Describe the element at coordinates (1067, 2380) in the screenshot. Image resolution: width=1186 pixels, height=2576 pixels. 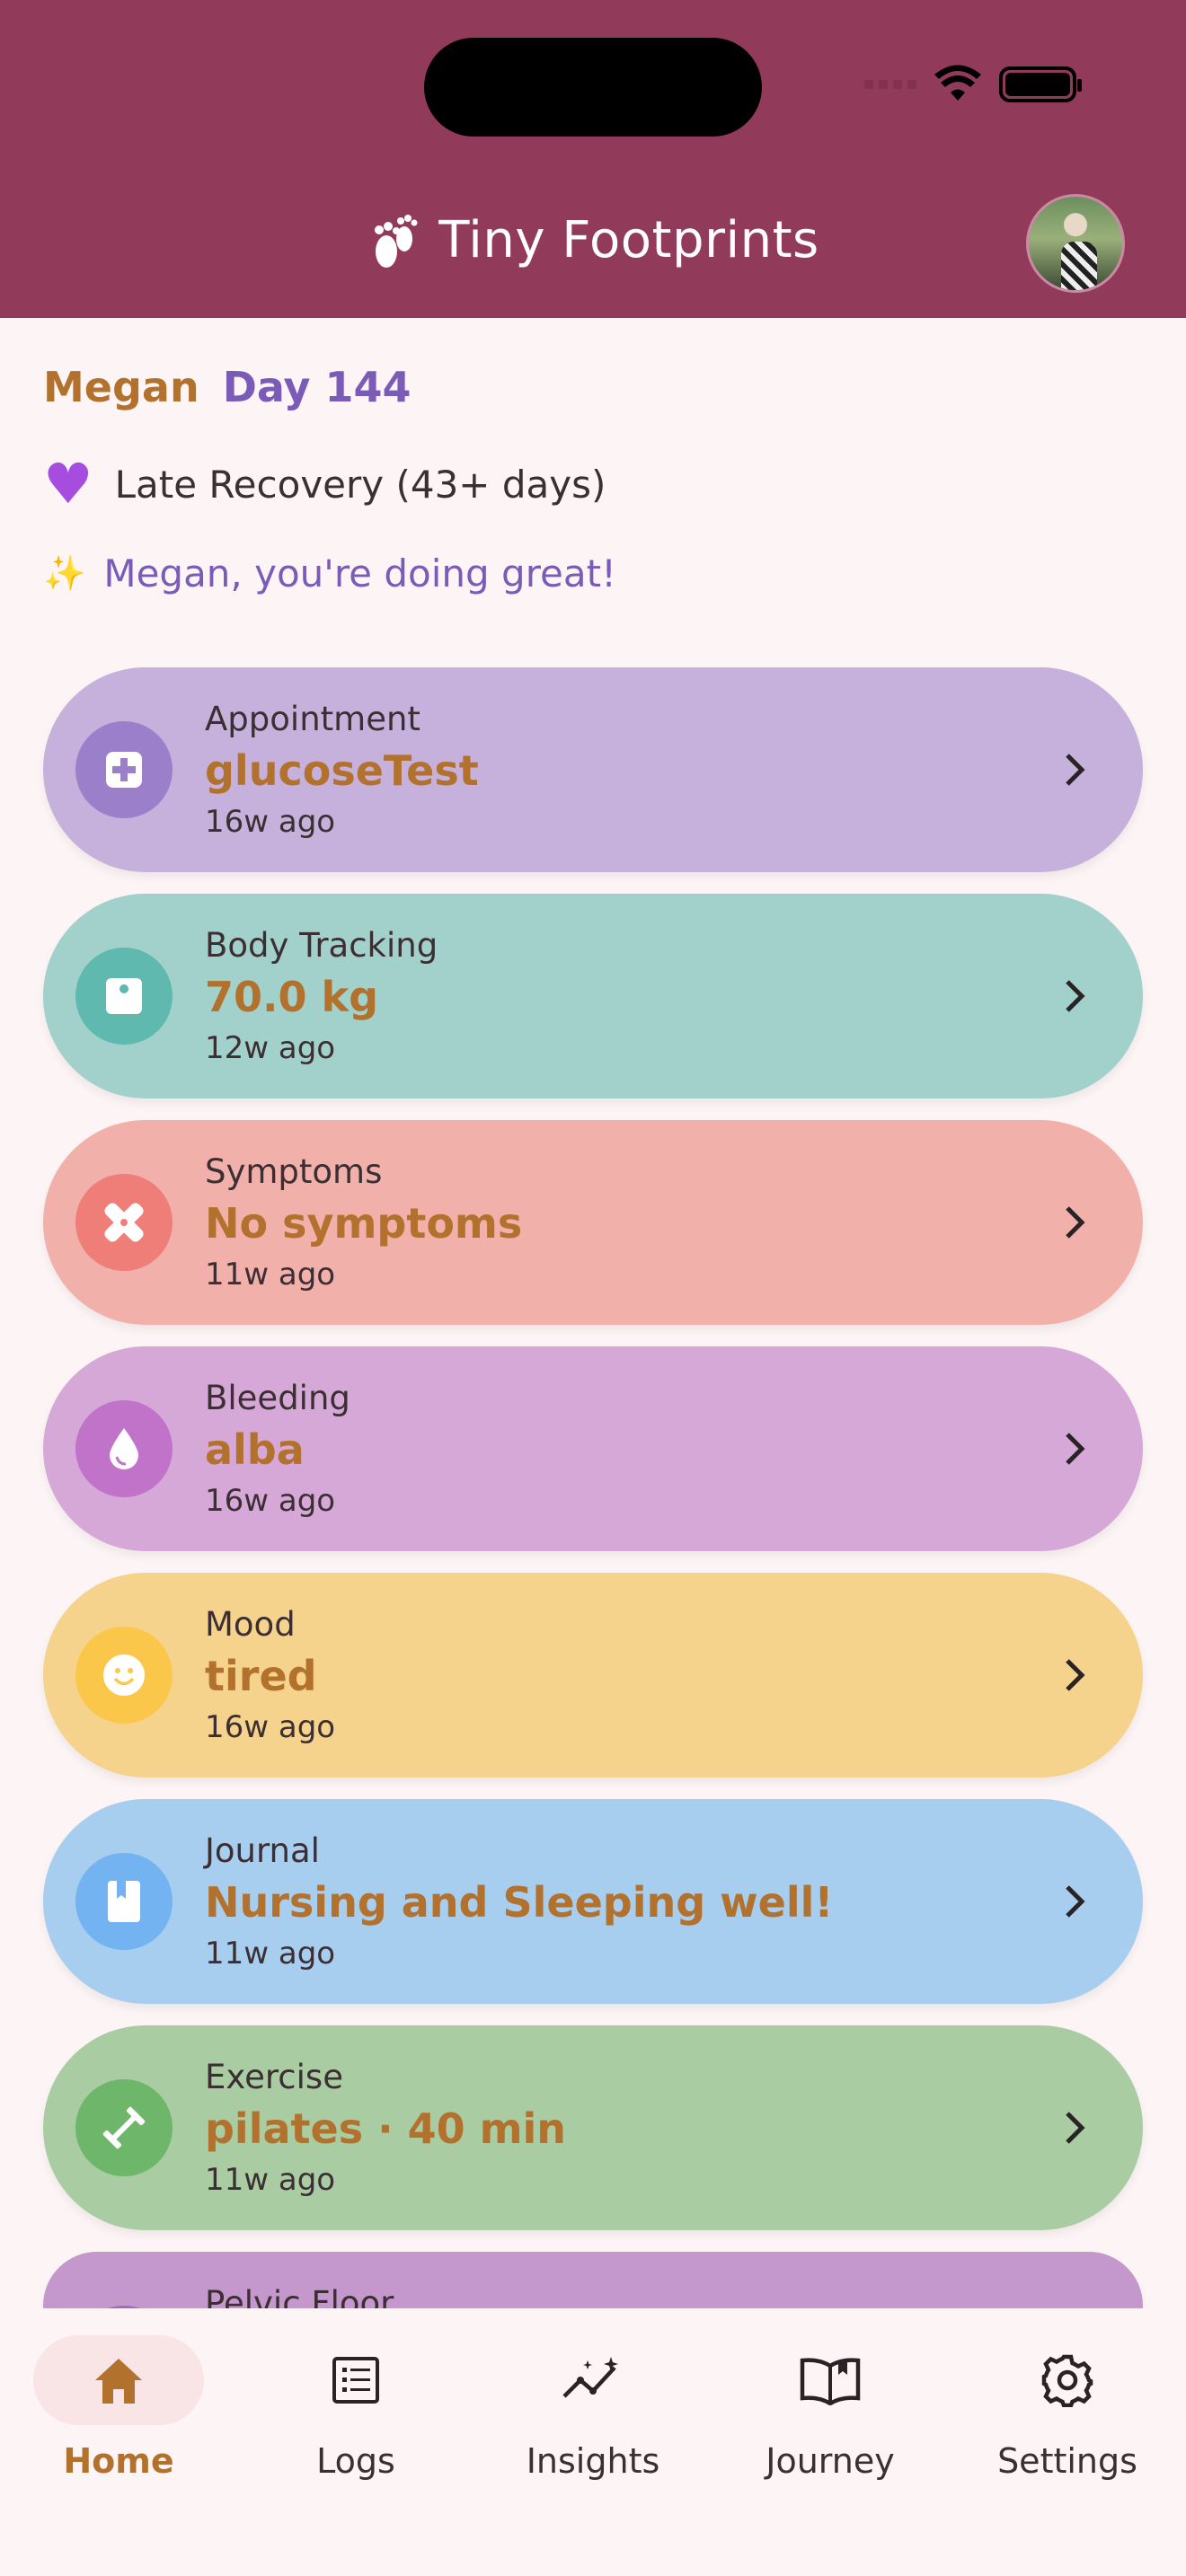
I see `gear-icon` at that location.